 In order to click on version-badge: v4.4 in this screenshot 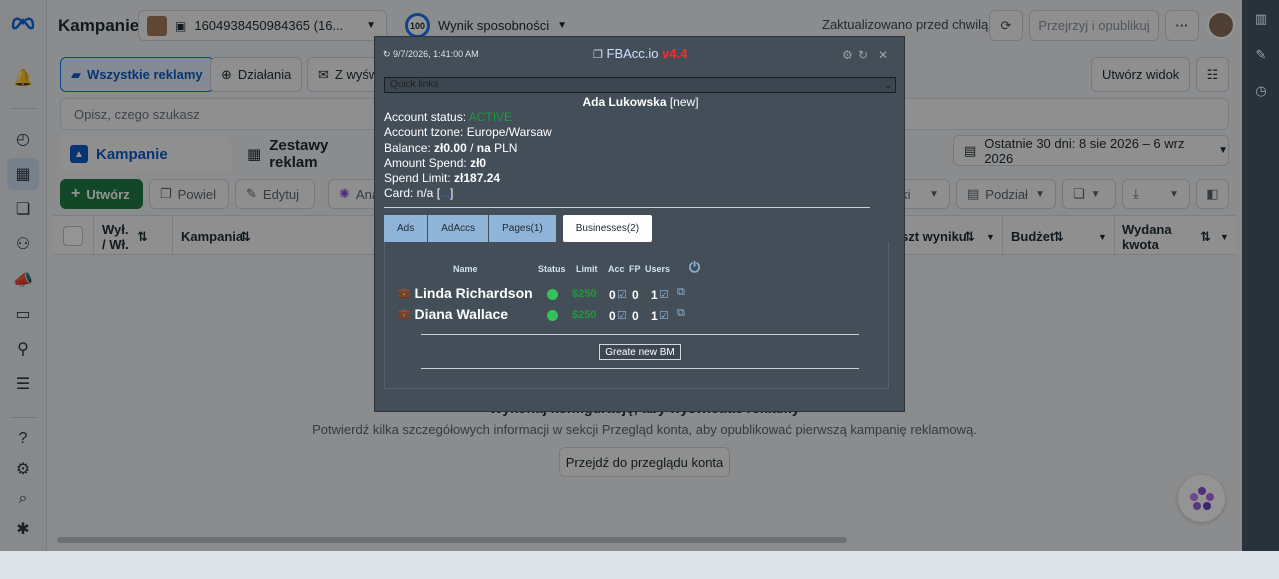, I will do `click(675, 53)`.